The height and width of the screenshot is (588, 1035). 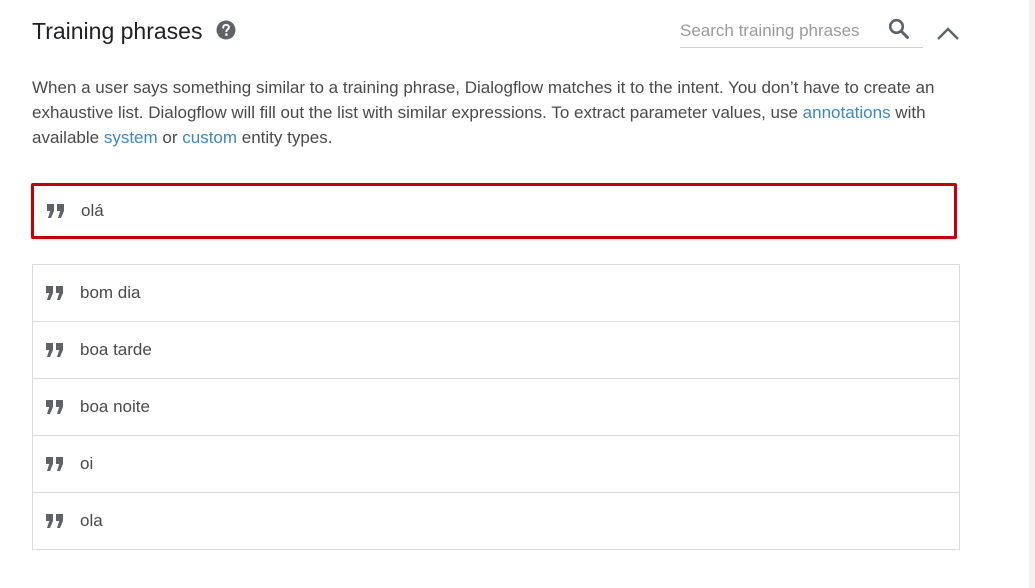 I want to click on section-title: Training phrases, so click(x=117, y=31).